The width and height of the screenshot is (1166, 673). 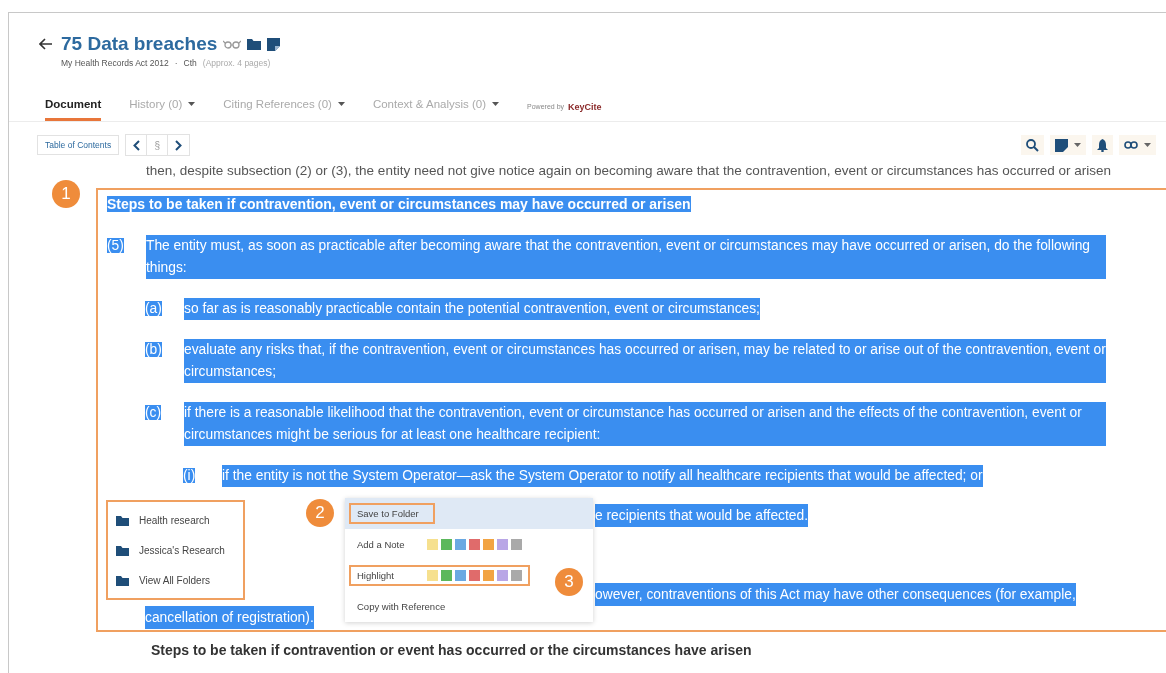 I want to click on callout-number: 1, so click(x=66, y=194).